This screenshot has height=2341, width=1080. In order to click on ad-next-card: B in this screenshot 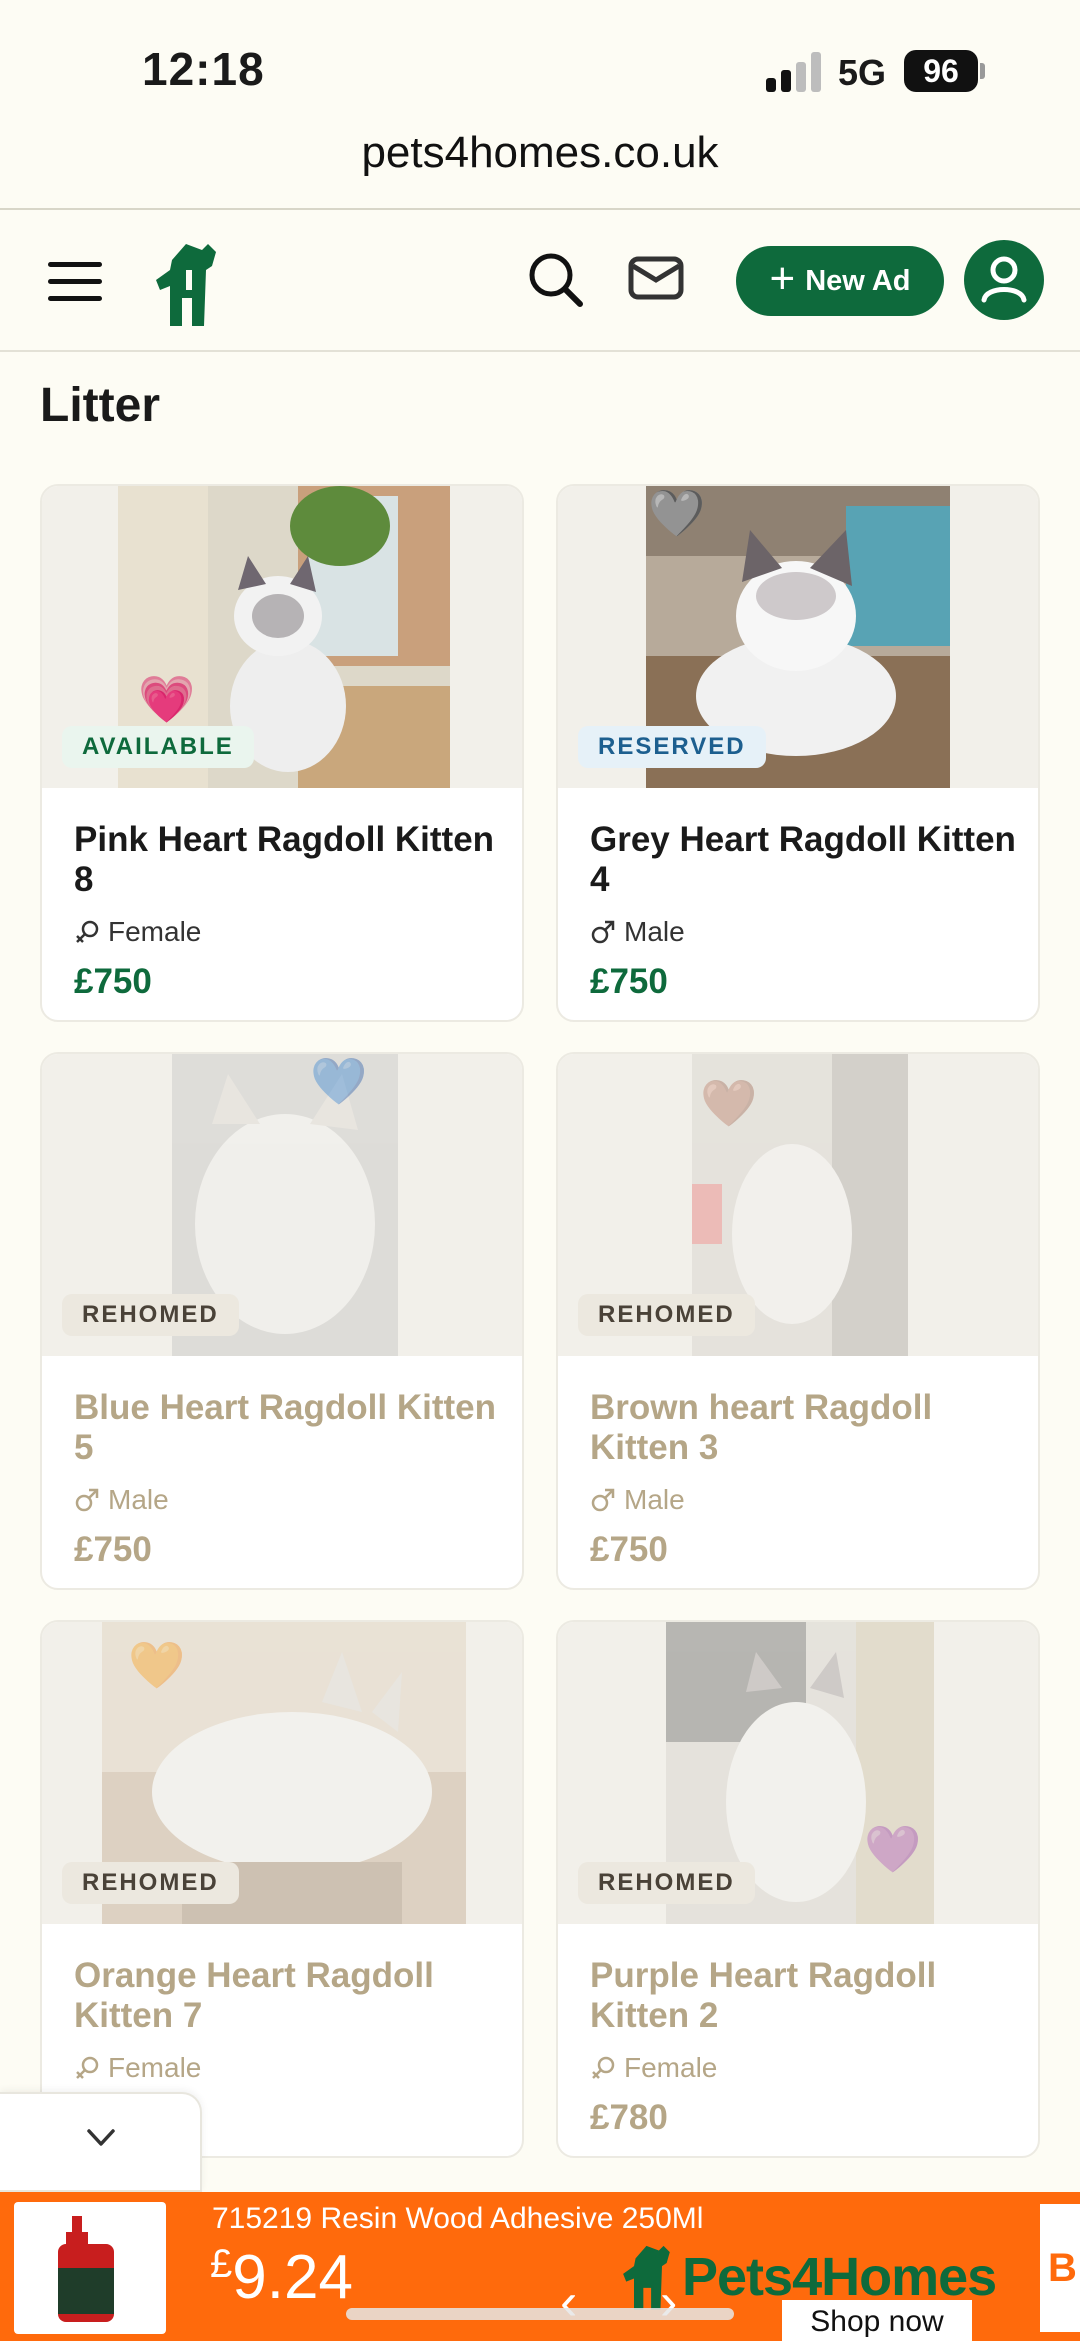, I will do `click(1060, 2268)`.